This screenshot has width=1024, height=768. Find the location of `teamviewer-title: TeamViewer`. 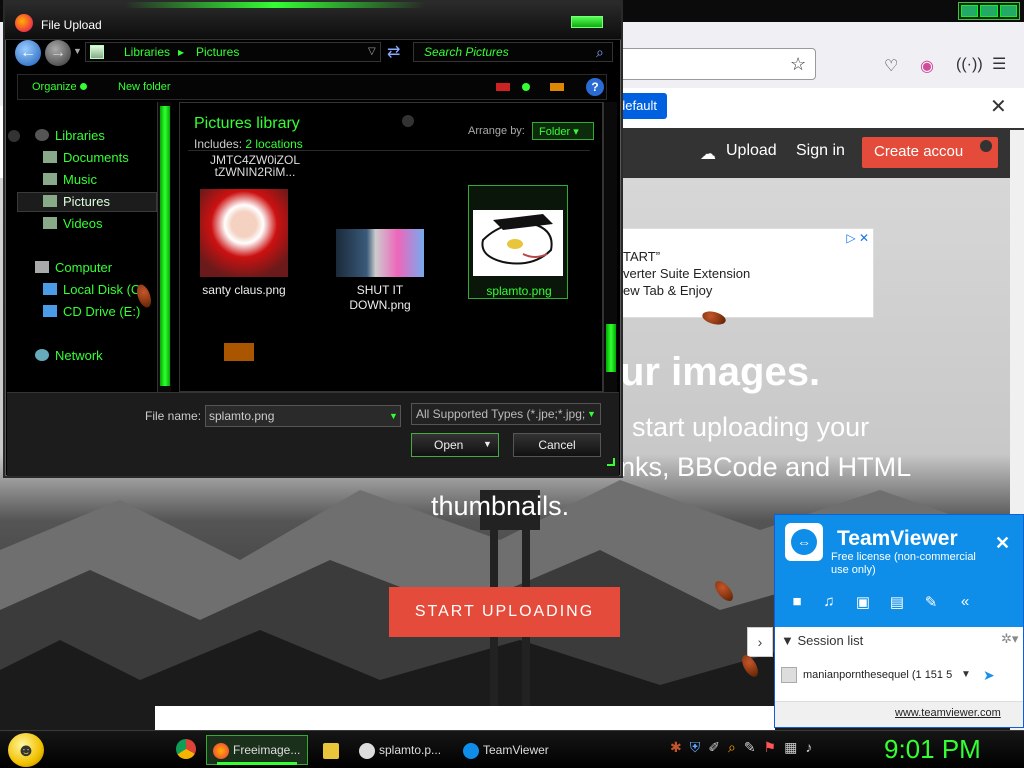

teamviewer-title: TeamViewer is located at coordinates (897, 538).